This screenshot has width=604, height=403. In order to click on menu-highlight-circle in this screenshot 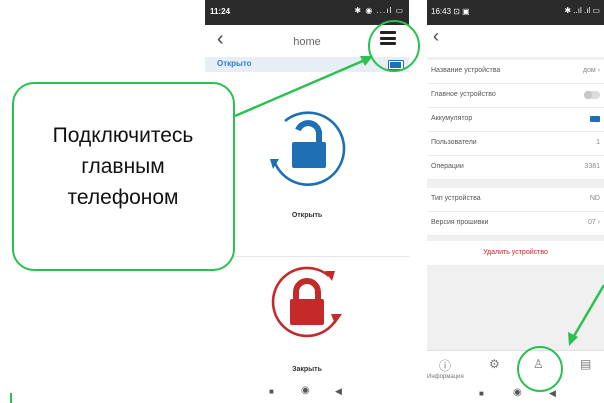, I will do `click(394, 46)`.